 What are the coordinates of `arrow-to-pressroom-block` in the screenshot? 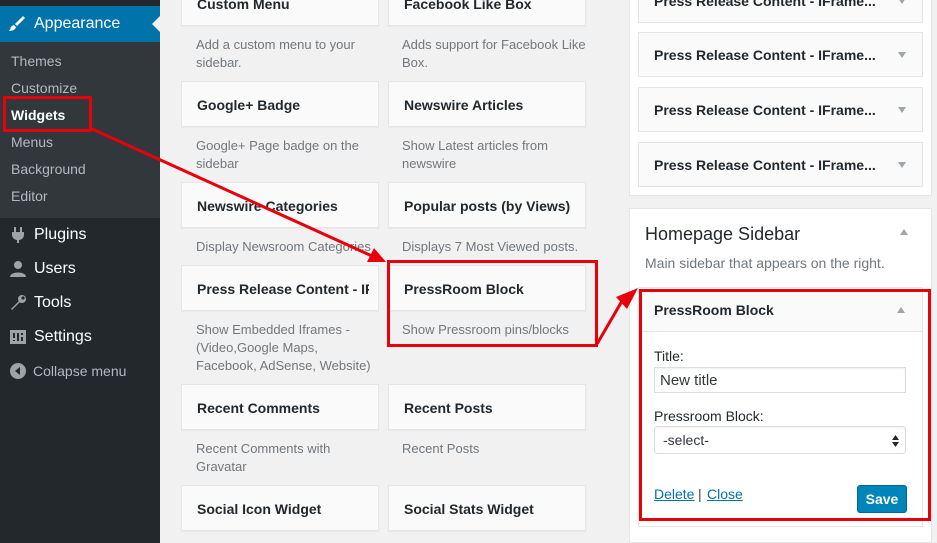 It's located at (237, 194).